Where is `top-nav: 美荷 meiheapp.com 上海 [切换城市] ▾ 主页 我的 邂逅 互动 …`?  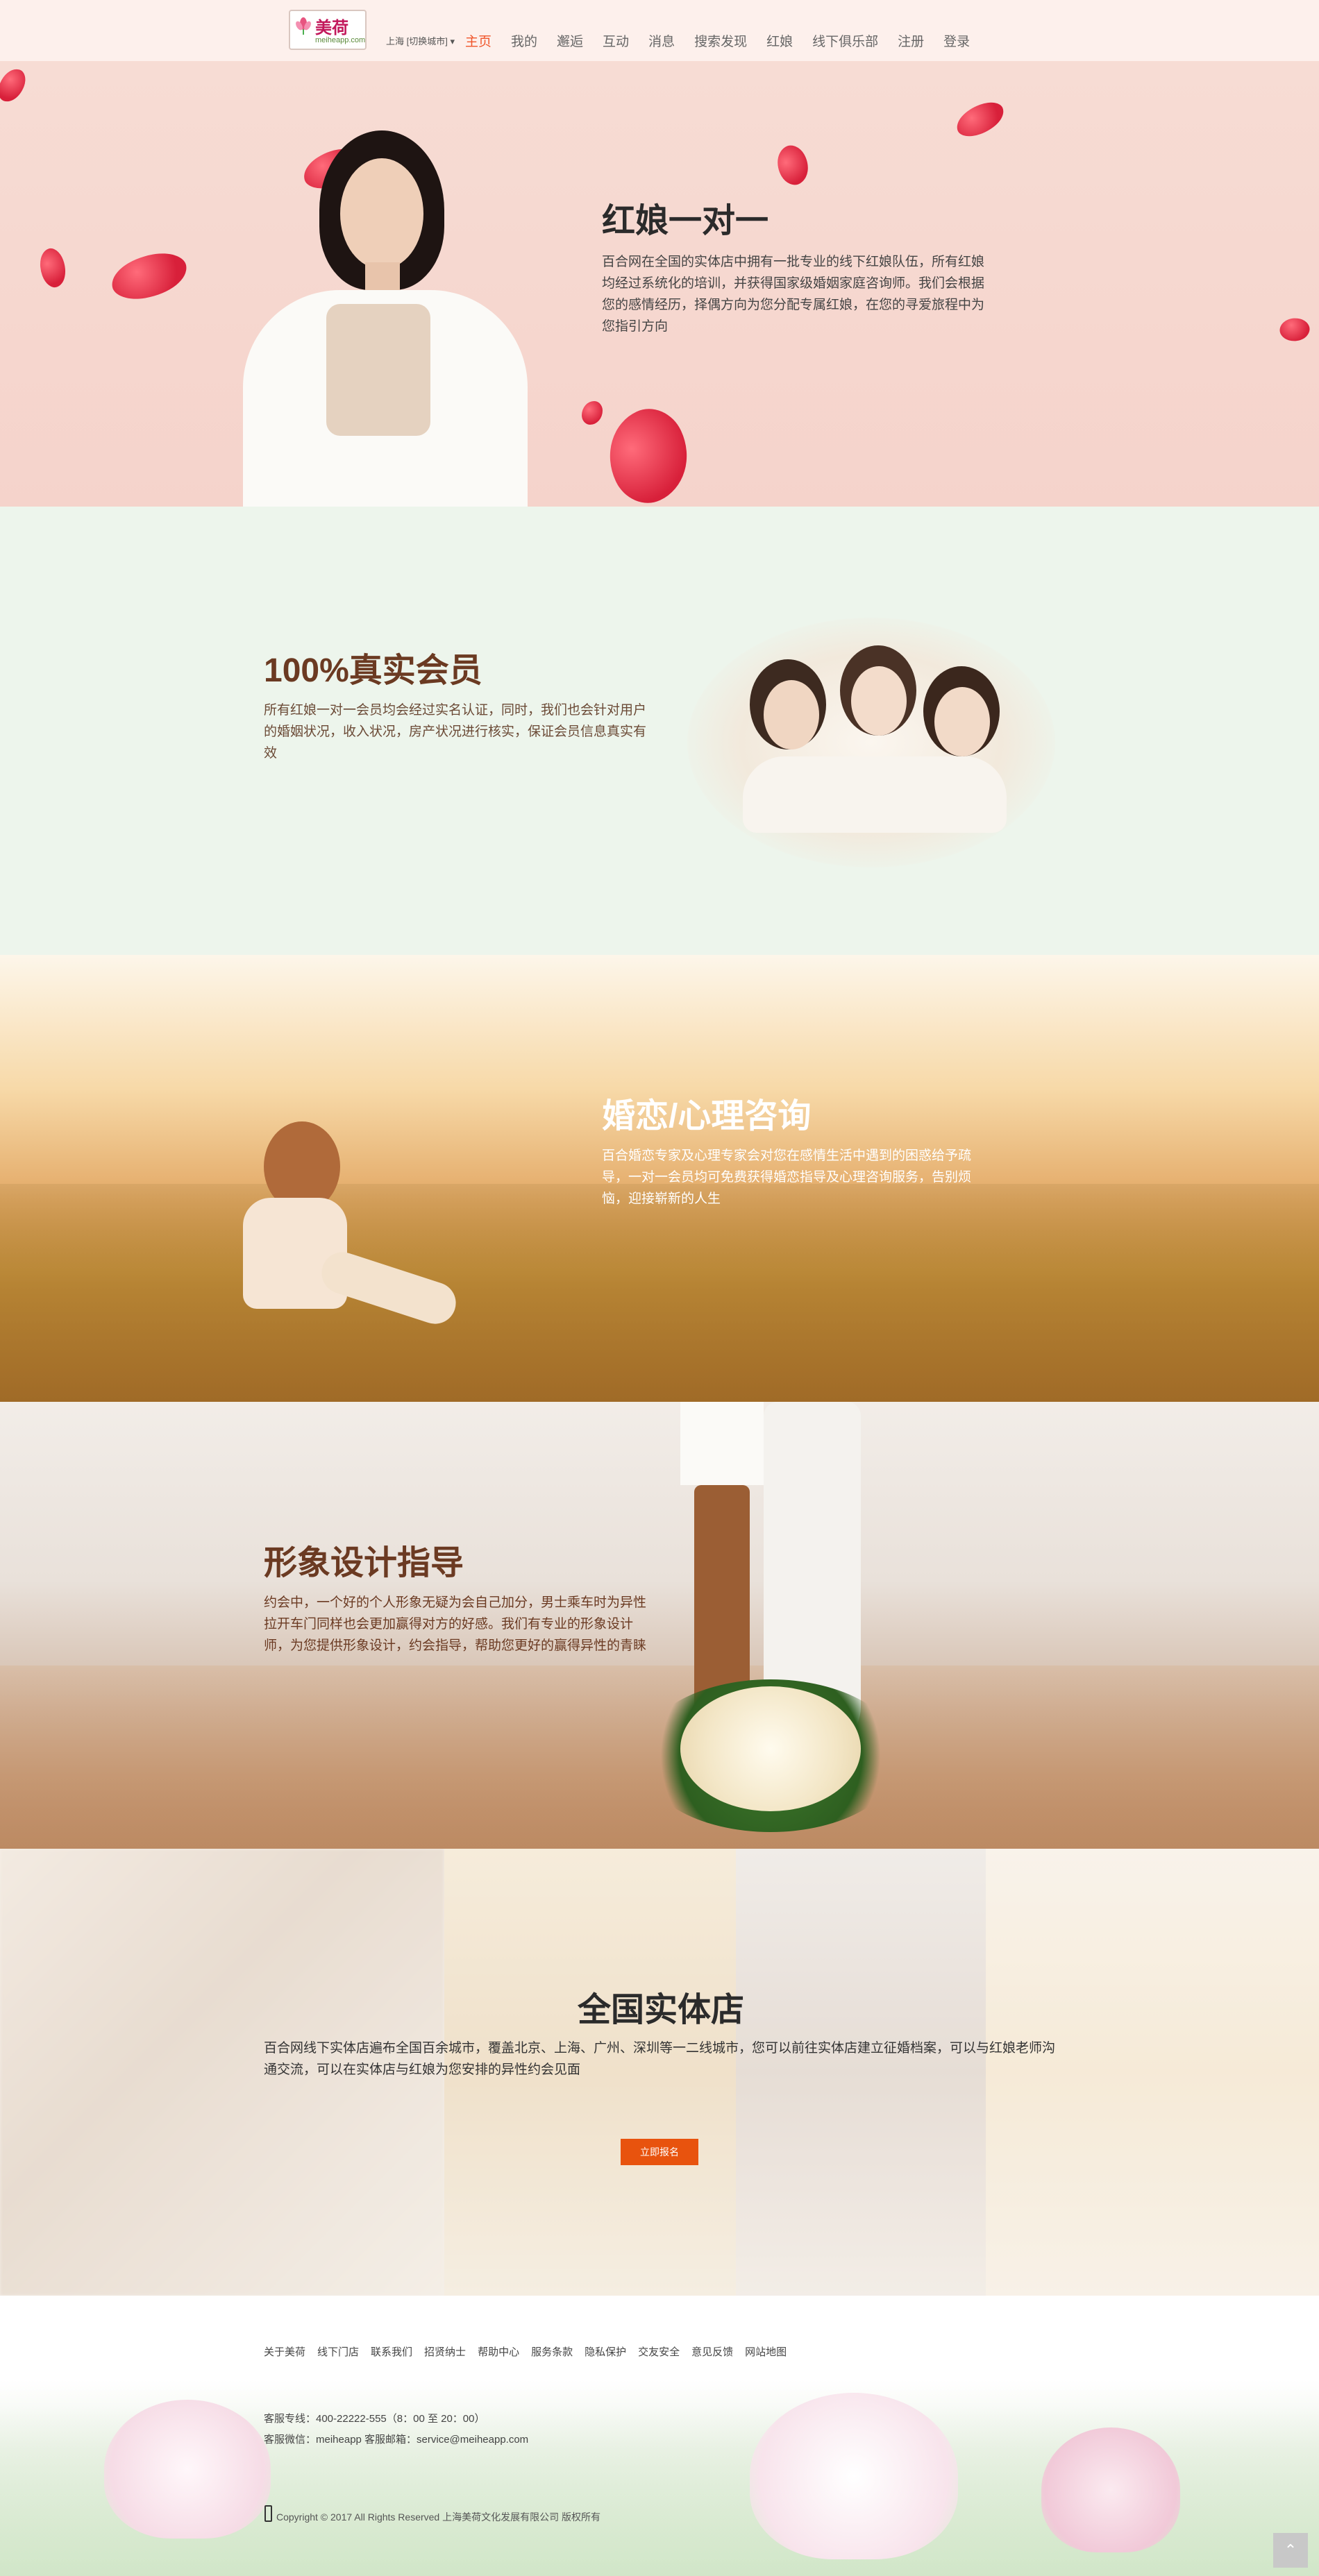 top-nav: 美荷 meiheapp.com 上海 [切换城市] ▾ 主页 我的 邂逅 互动 … is located at coordinates (659, 31).